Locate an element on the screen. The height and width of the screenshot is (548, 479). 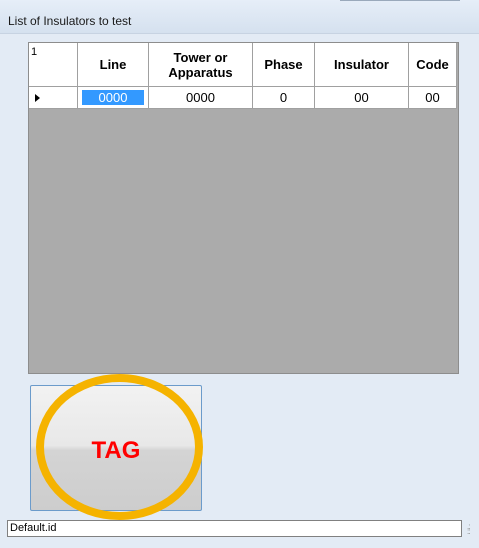
resize-grip-icon: .::: is located at coordinates (472, 529).